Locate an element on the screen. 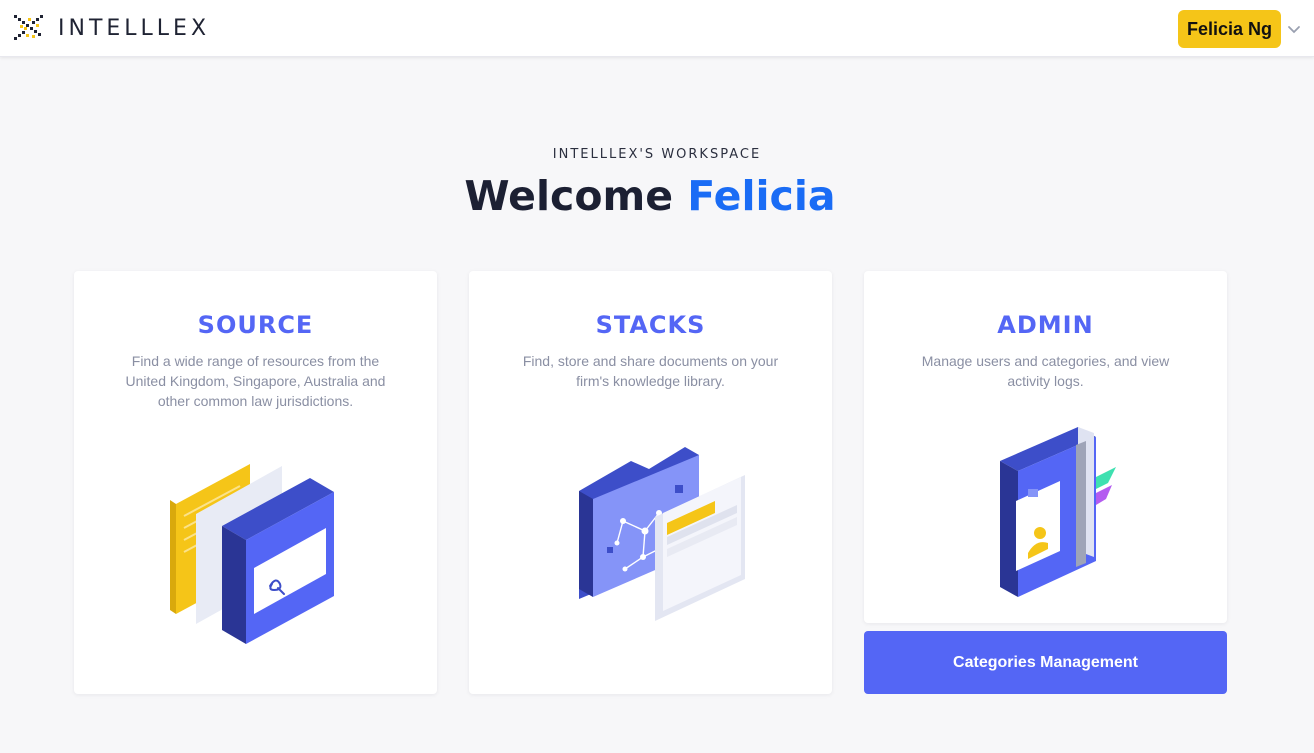 The width and height of the screenshot is (1314, 753). admin-illustration-icon is located at coordinates (1058, 512).